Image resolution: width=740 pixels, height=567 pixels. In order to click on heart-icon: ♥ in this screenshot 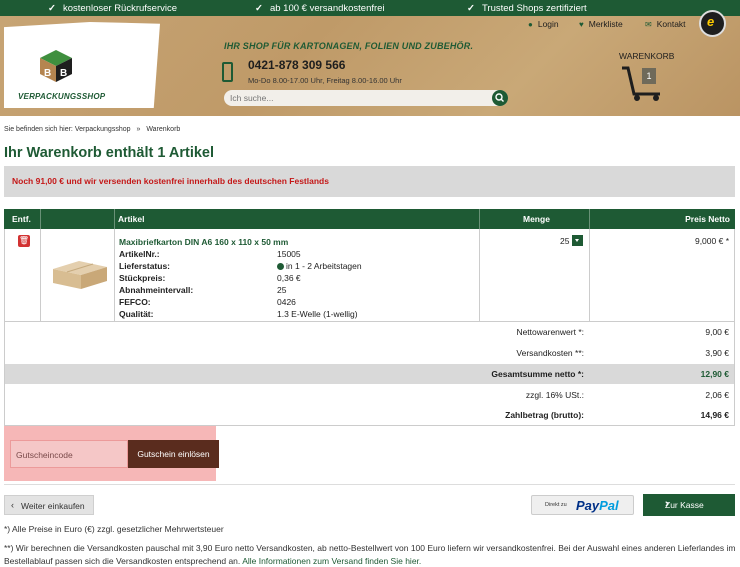, I will do `click(581, 24)`.